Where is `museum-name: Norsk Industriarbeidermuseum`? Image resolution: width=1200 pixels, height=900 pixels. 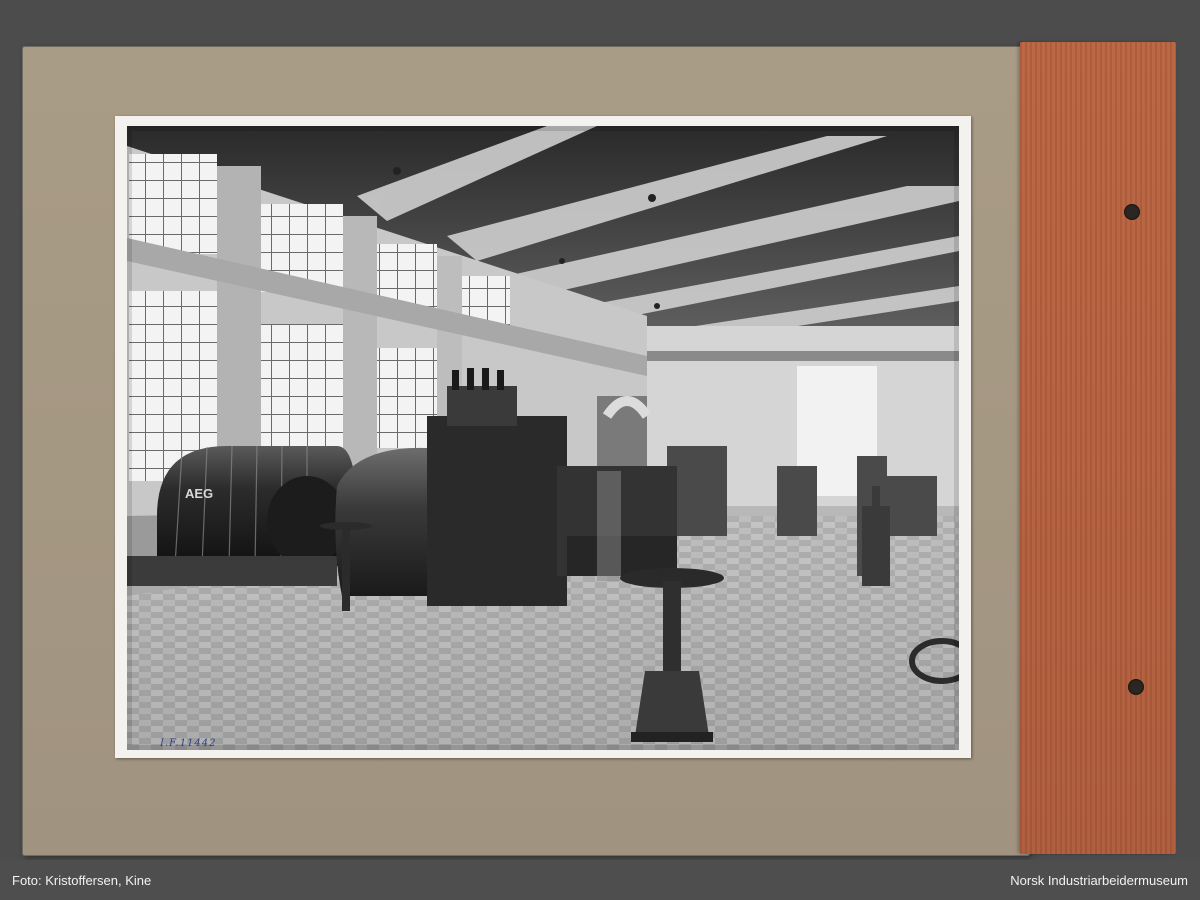
museum-name: Norsk Industriarbeidermuseum is located at coordinates (1099, 880).